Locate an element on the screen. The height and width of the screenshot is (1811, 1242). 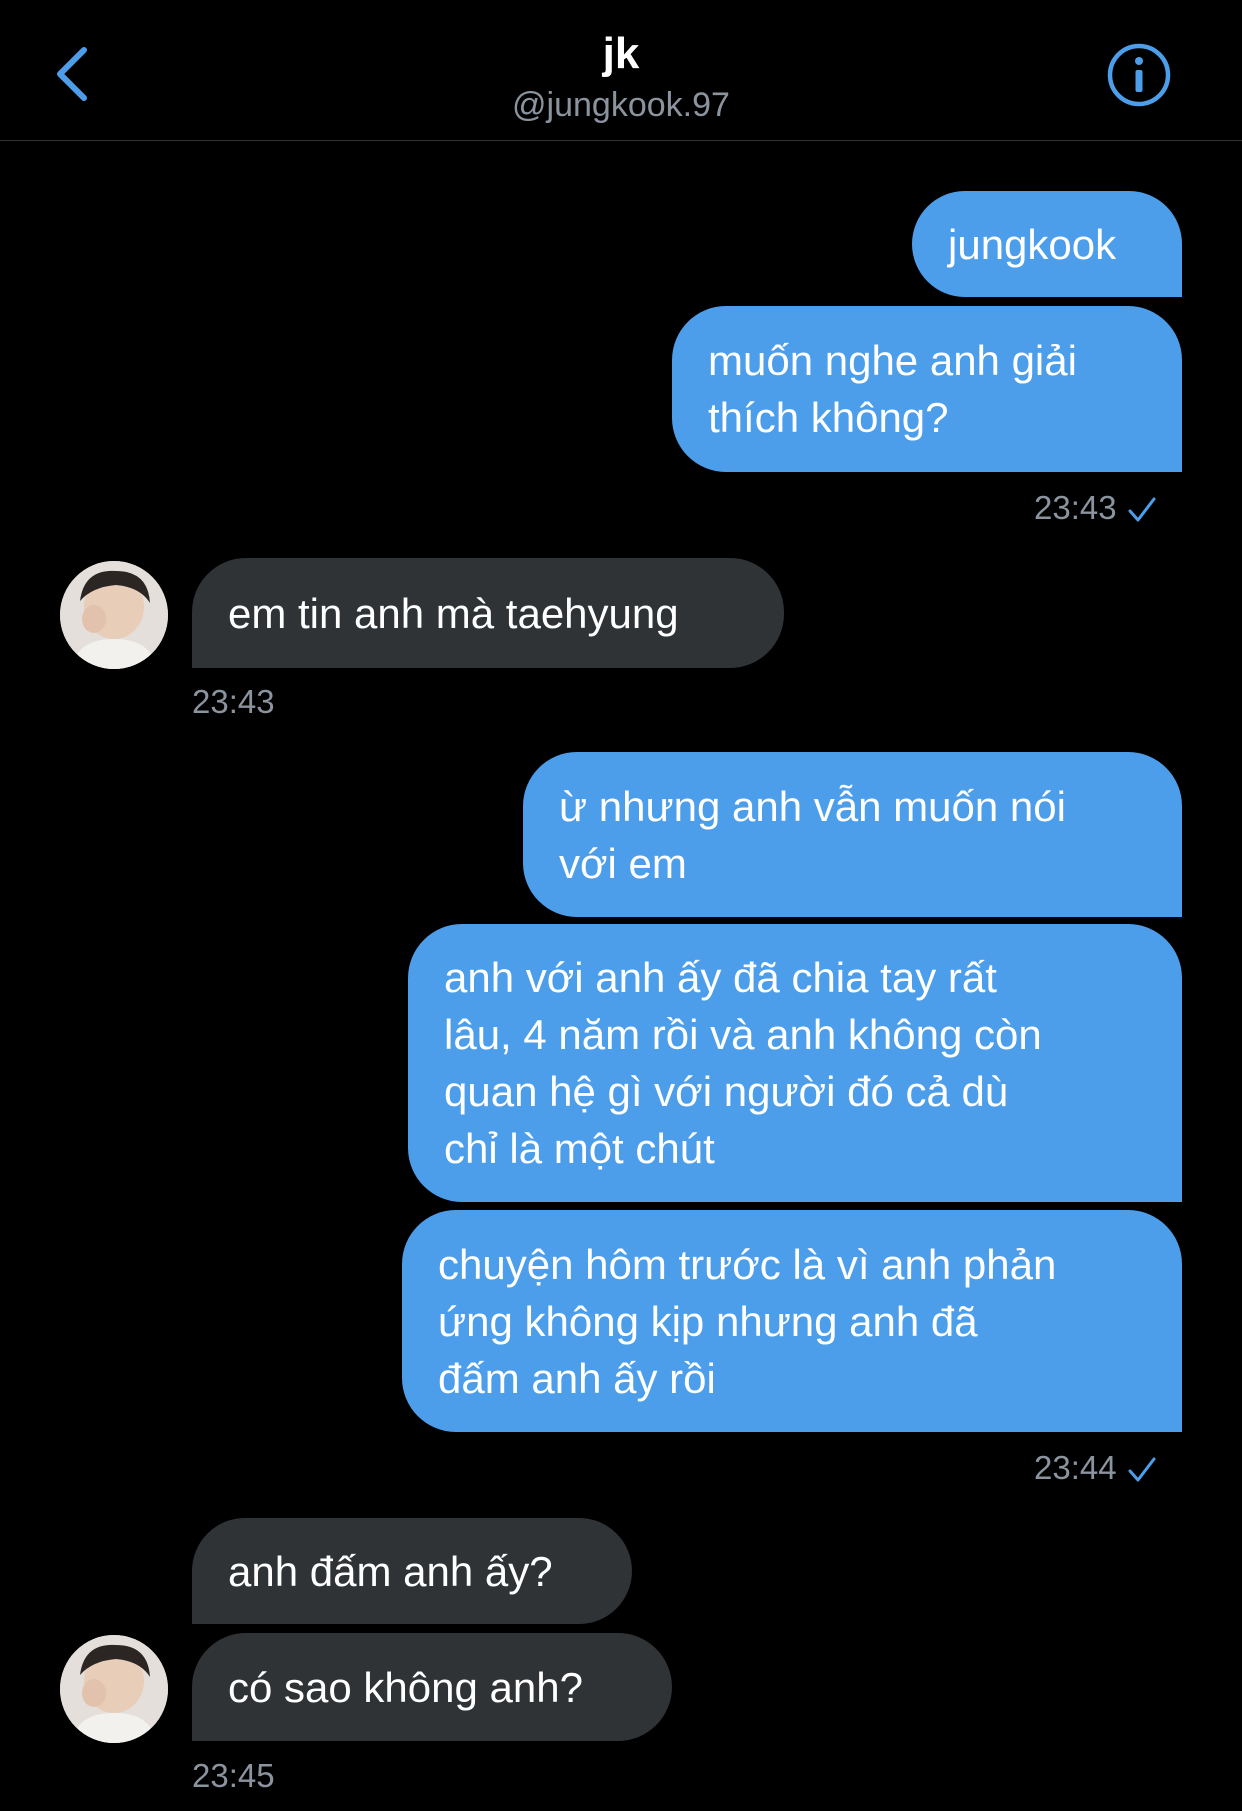
conversation-header: jk @jungkook.97 is located at coordinates (621, 70).